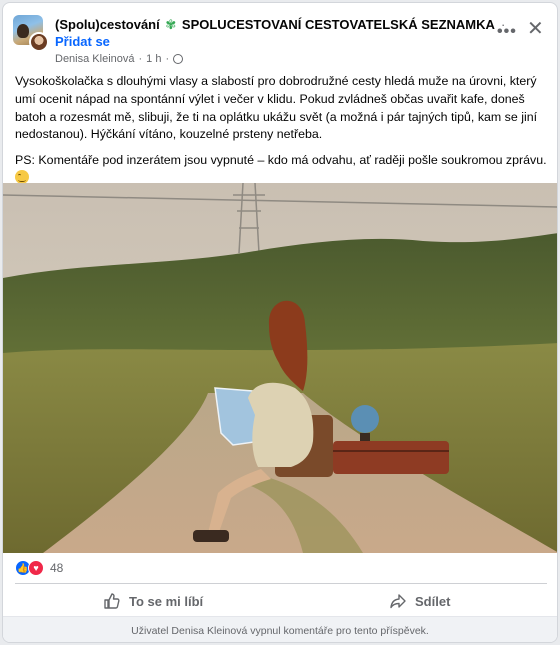  I want to click on post-time-link: 1 h, so click(153, 59).